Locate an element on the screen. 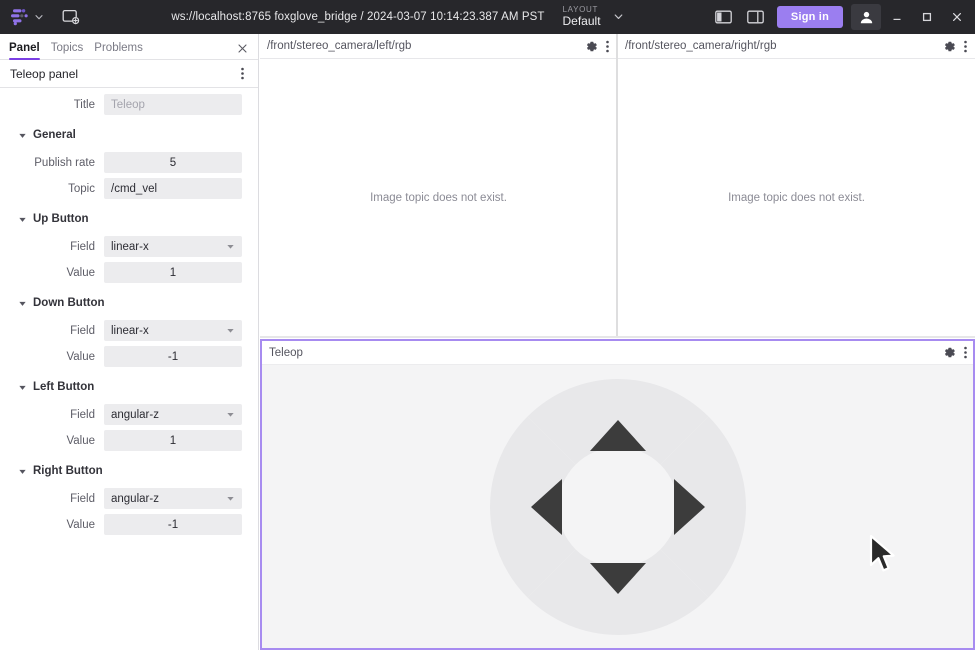 The width and height of the screenshot is (975, 650). setting-row-left-value: Value 1 is located at coordinates (129, 440).